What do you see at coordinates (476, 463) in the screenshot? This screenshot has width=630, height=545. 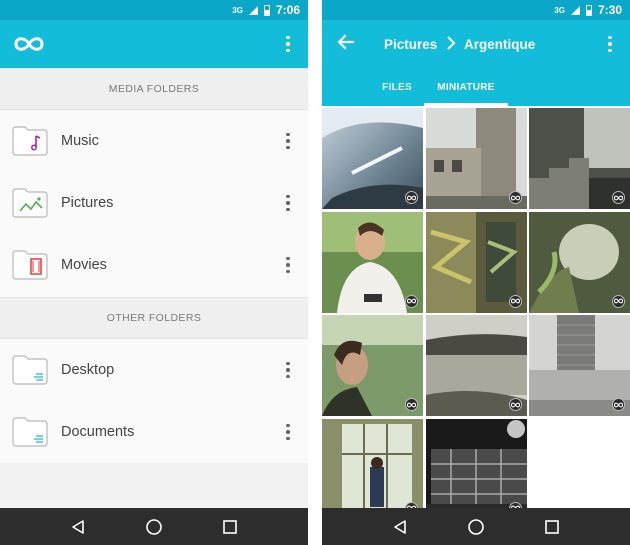 I see `thumbnail-night-building-photo` at bounding box center [476, 463].